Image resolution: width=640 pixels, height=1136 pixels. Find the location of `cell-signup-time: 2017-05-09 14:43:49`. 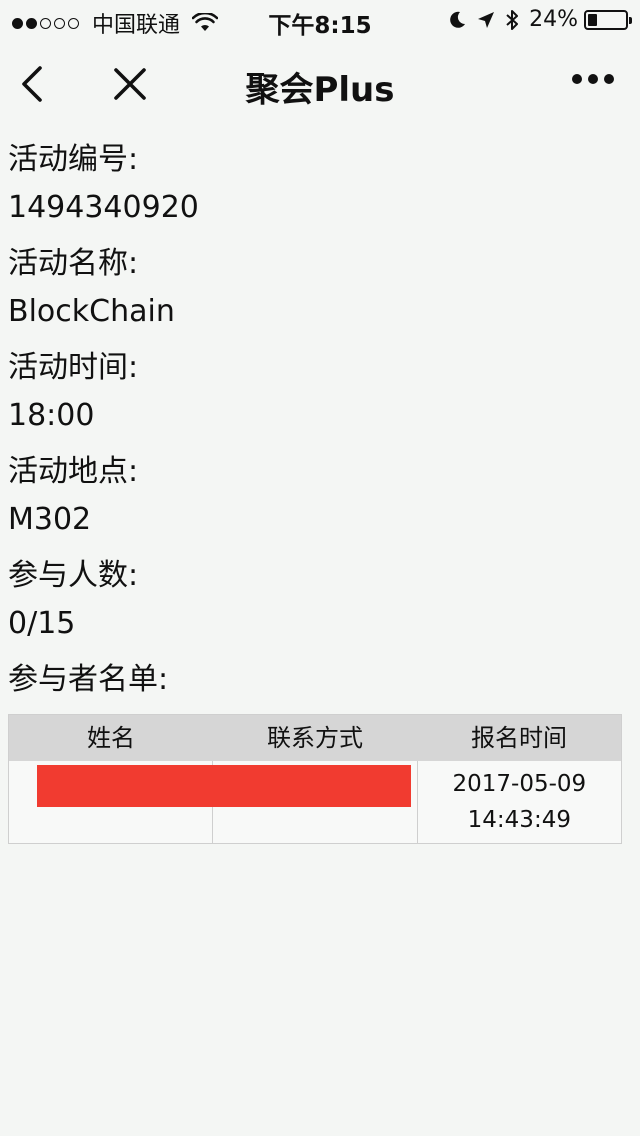

cell-signup-time: 2017-05-09 14:43:49 is located at coordinates (519, 802).